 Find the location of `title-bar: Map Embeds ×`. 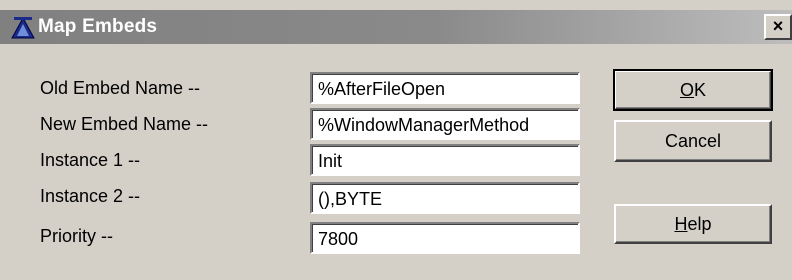

title-bar: Map Embeds × is located at coordinates (396, 27).